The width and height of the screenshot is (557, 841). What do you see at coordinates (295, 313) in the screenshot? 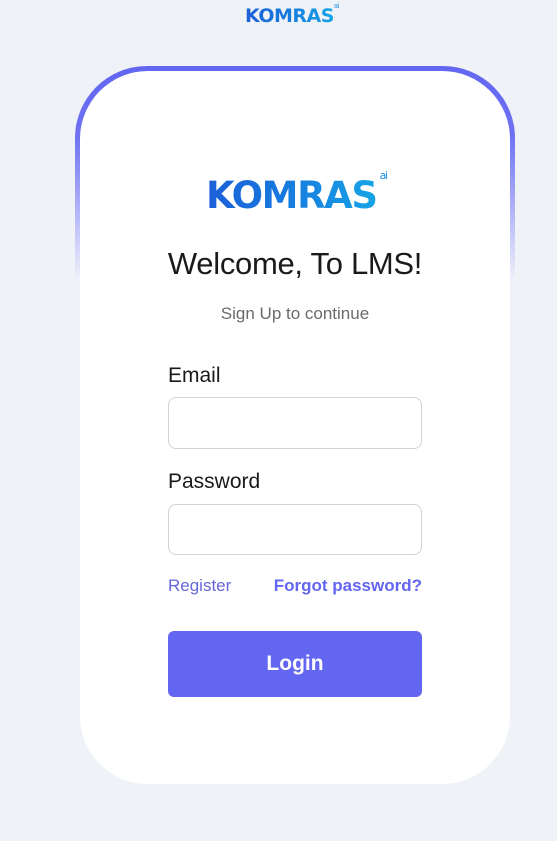
I see `subtitle: Sign Up to continue` at bounding box center [295, 313].